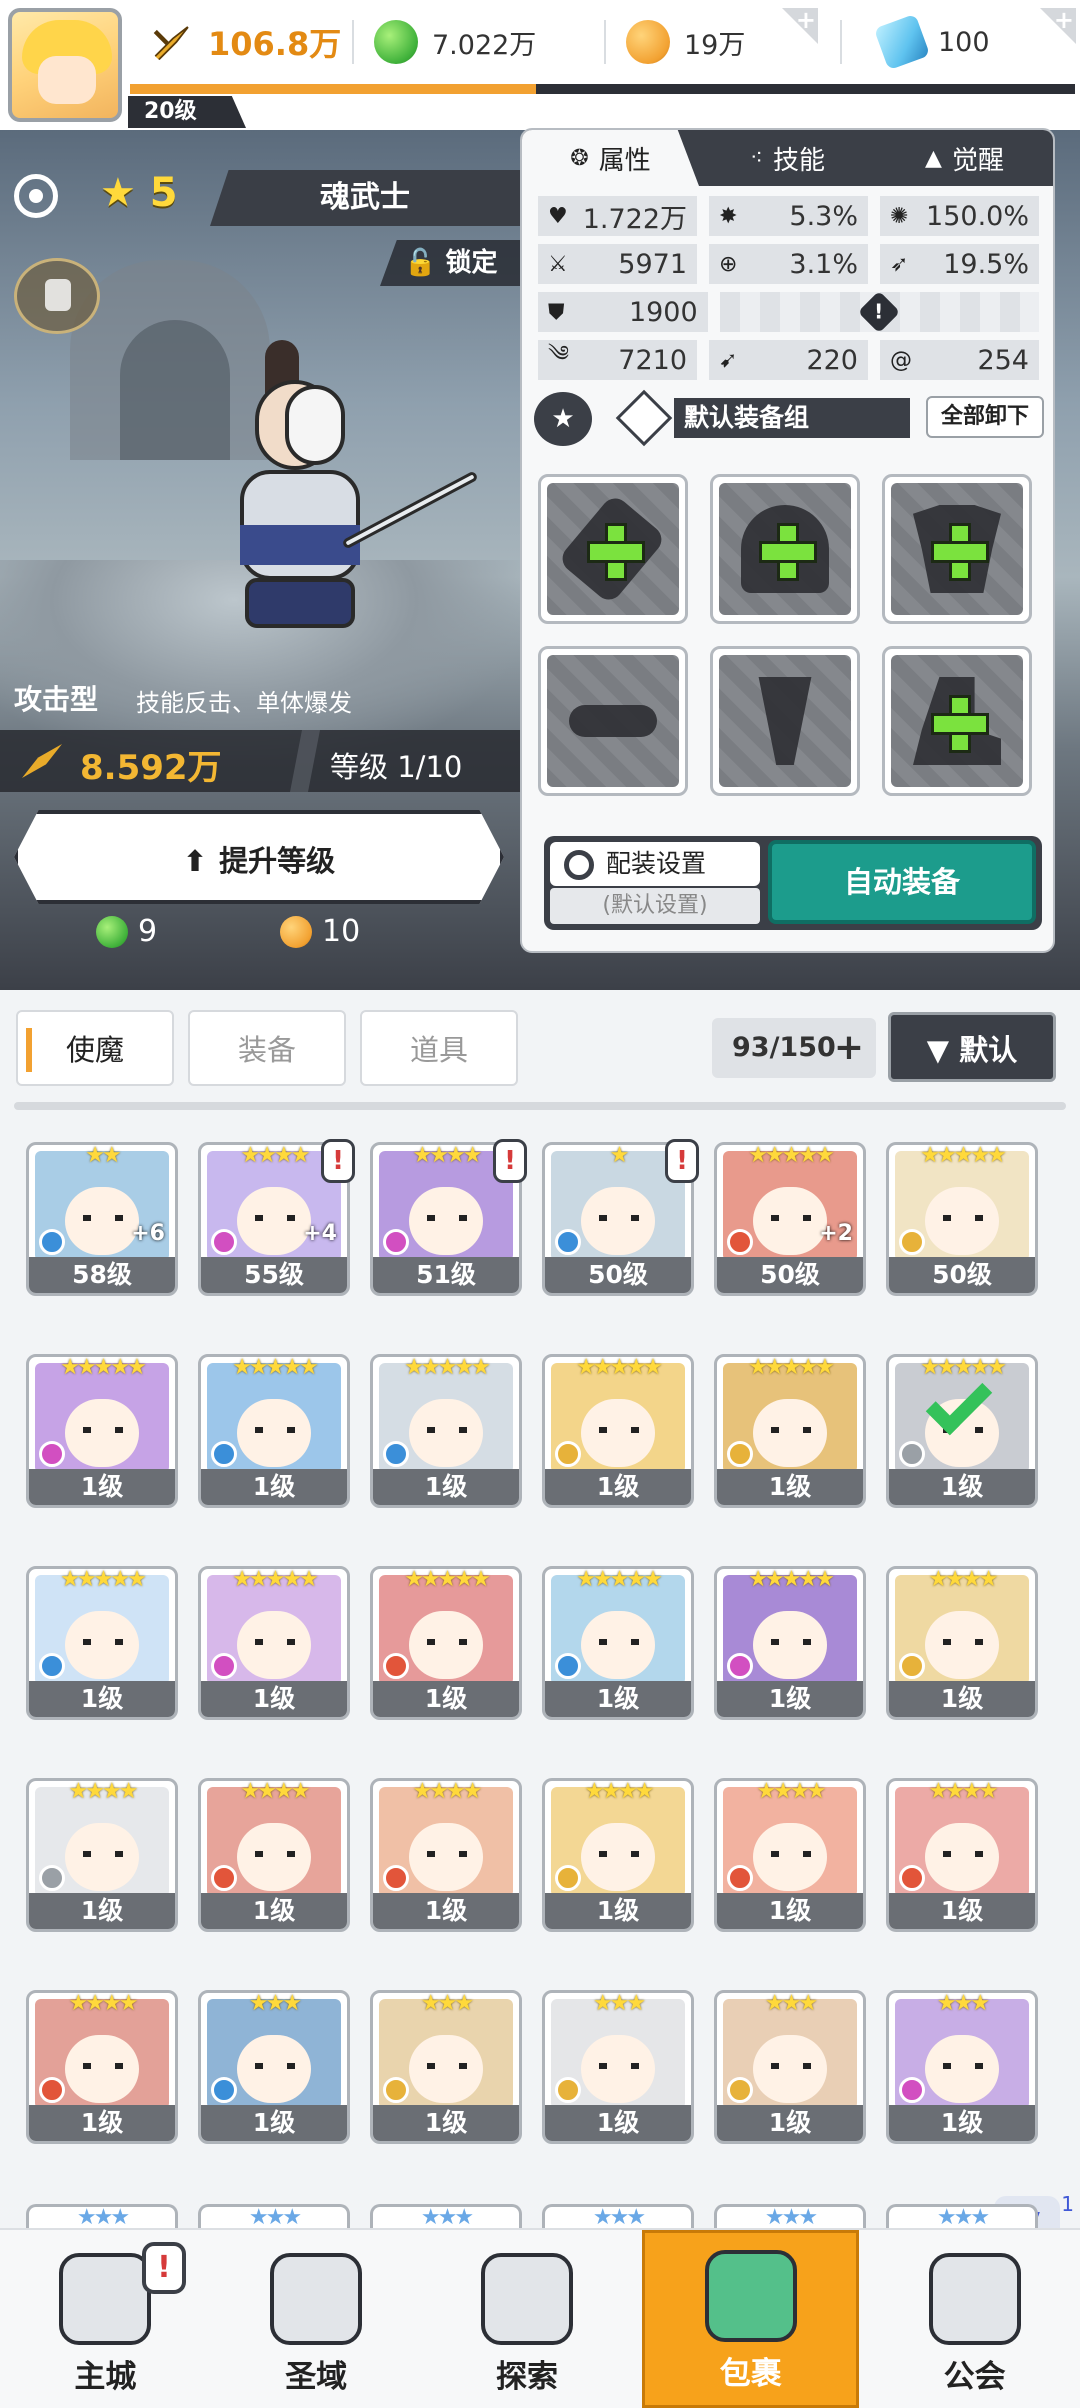  What do you see at coordinates (728, 216) in the screenshot?
I see `burst-icon: ✸` at bounding box center [728, 216].